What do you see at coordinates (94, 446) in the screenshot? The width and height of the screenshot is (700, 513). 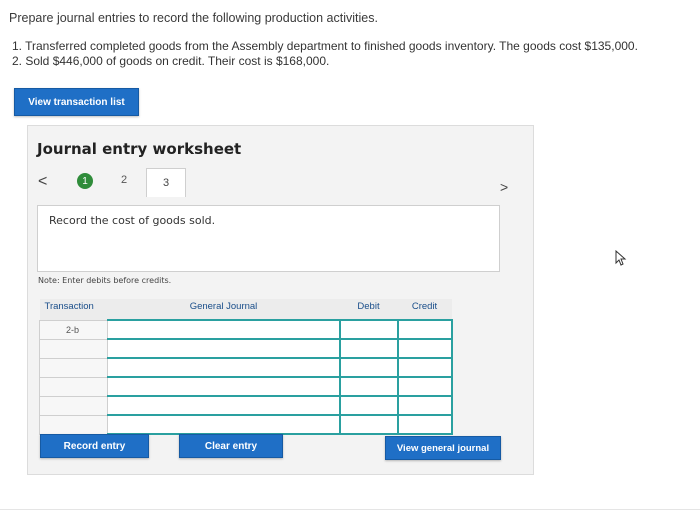 I see `record-entry-button: Record entry` at bounding box center [94, 446].